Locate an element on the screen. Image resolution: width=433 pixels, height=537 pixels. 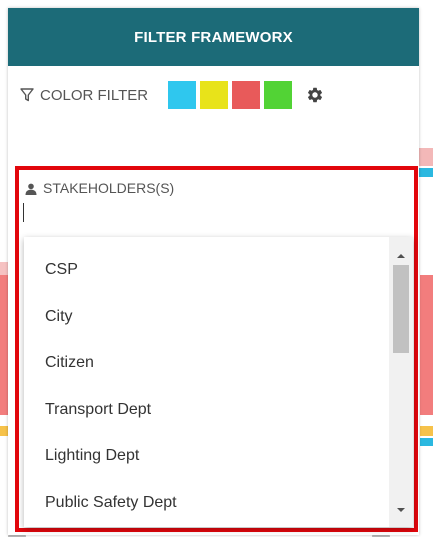
dropdown-option-csp: CSP is located at coordinates (205, 270).